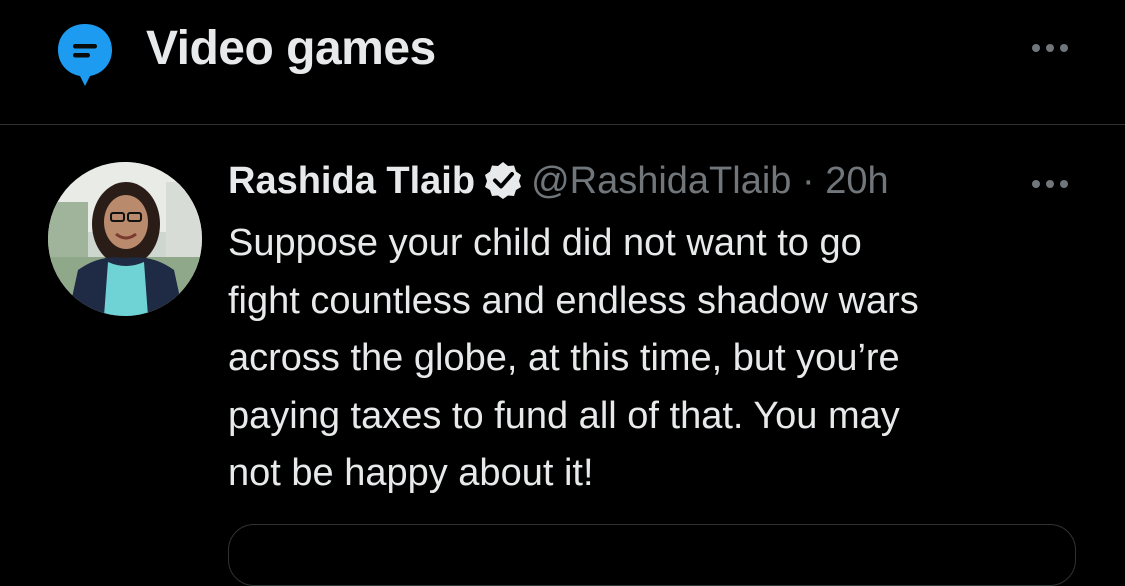 The width and height of the screenshot is (1125, 586). I want to click on author-handle: @RashidaTlaib, so click(661, 181).